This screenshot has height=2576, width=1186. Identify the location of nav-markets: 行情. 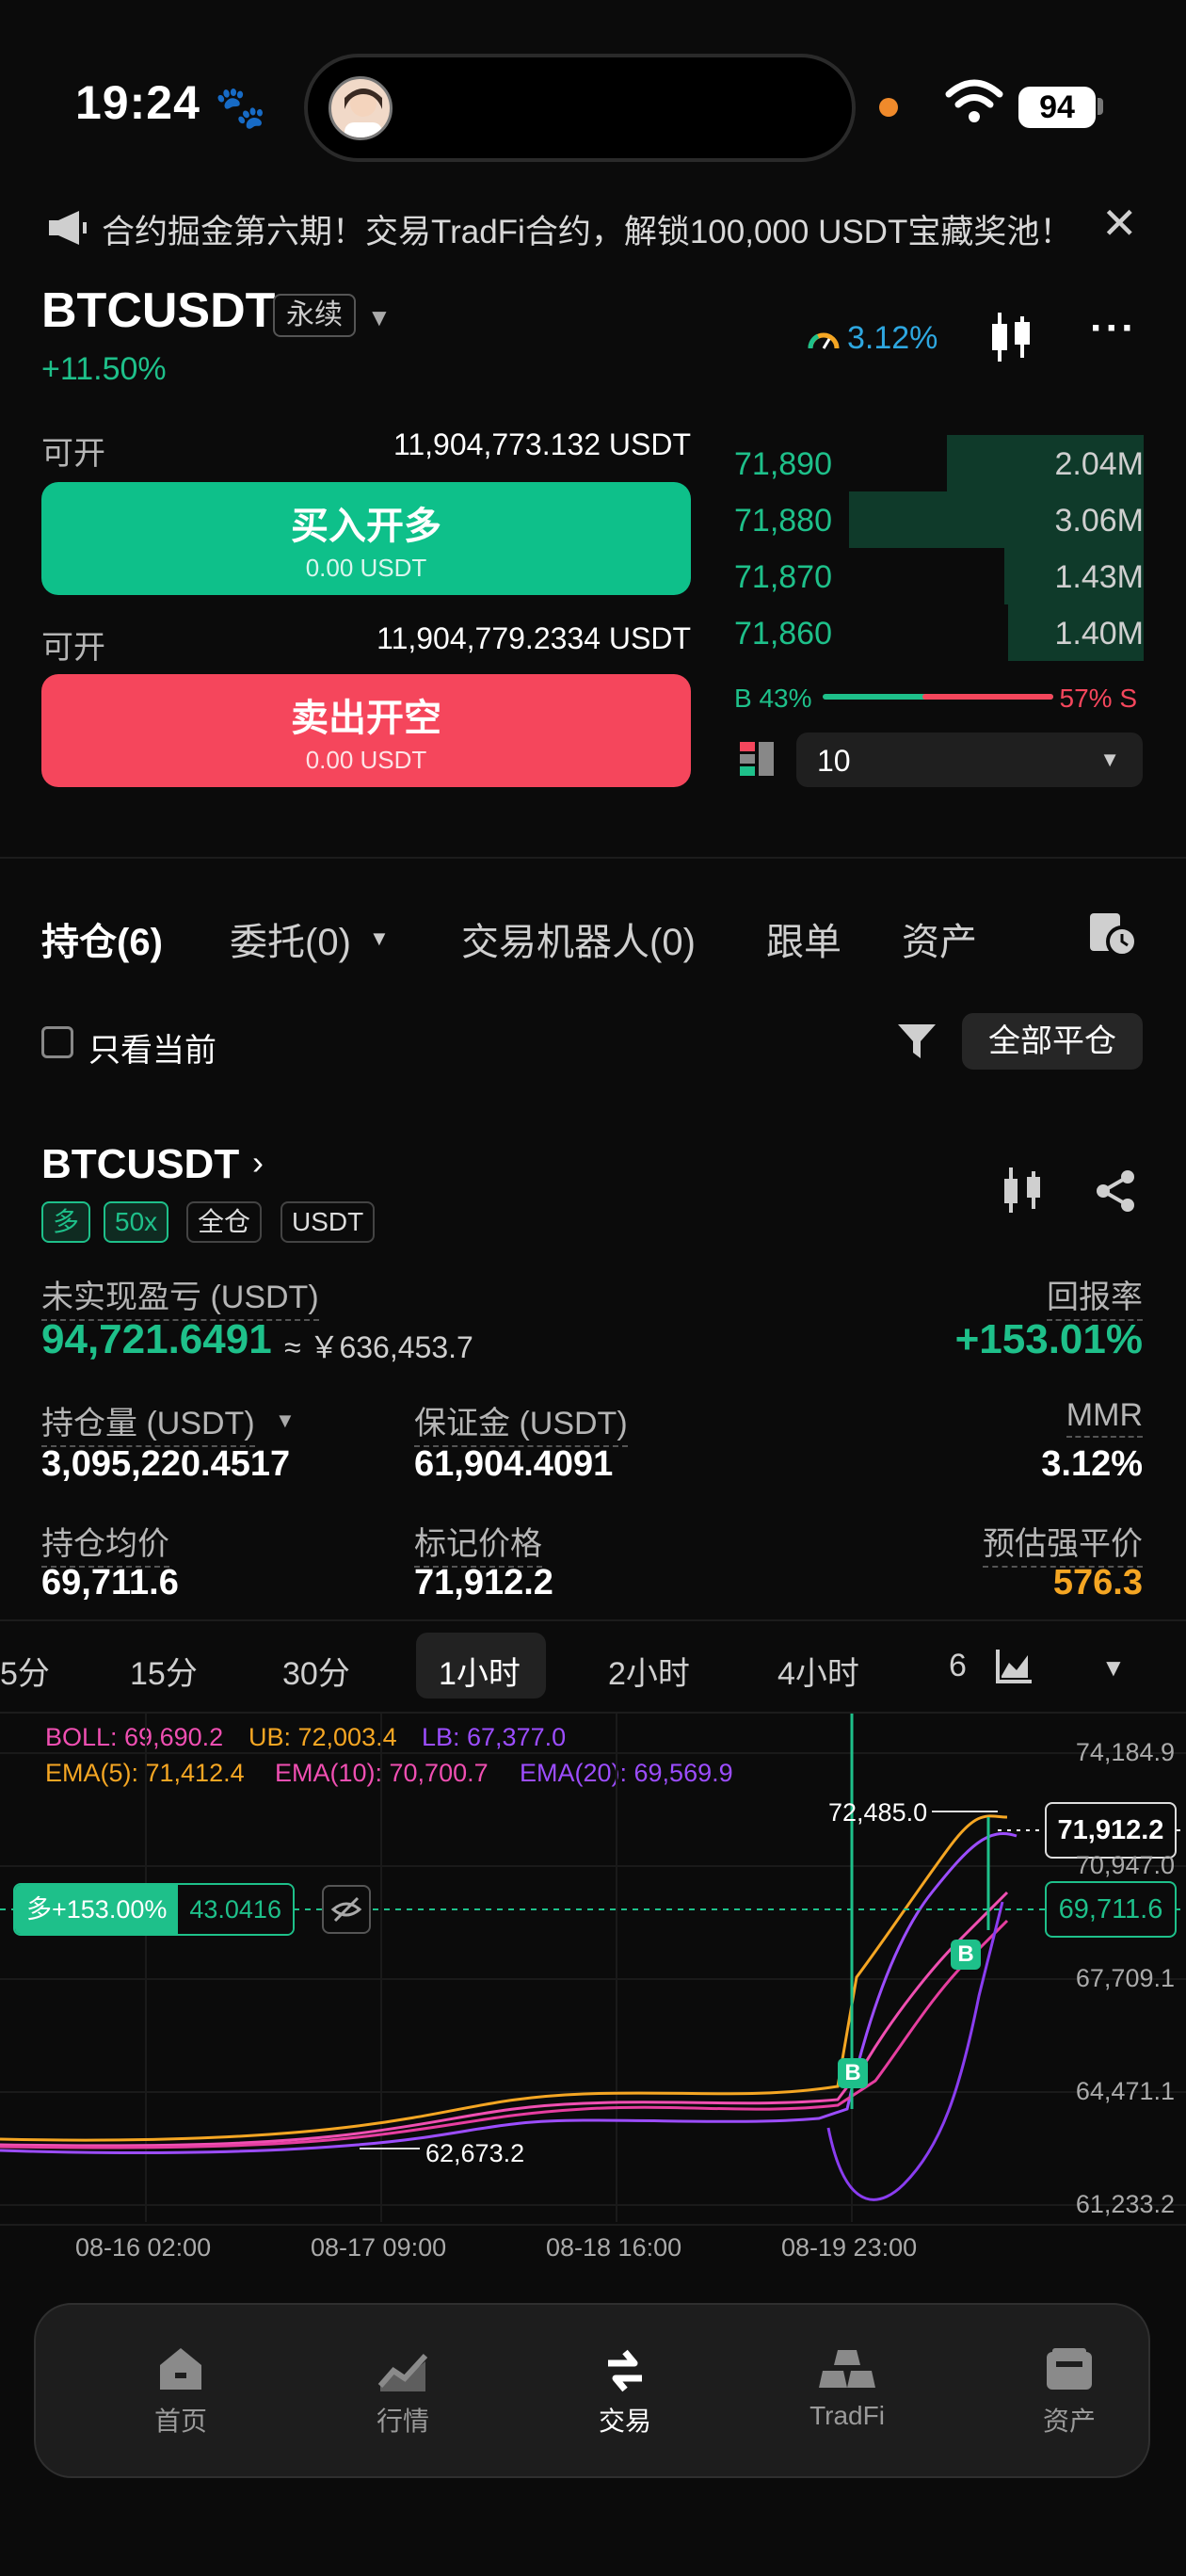
(403, 2391).